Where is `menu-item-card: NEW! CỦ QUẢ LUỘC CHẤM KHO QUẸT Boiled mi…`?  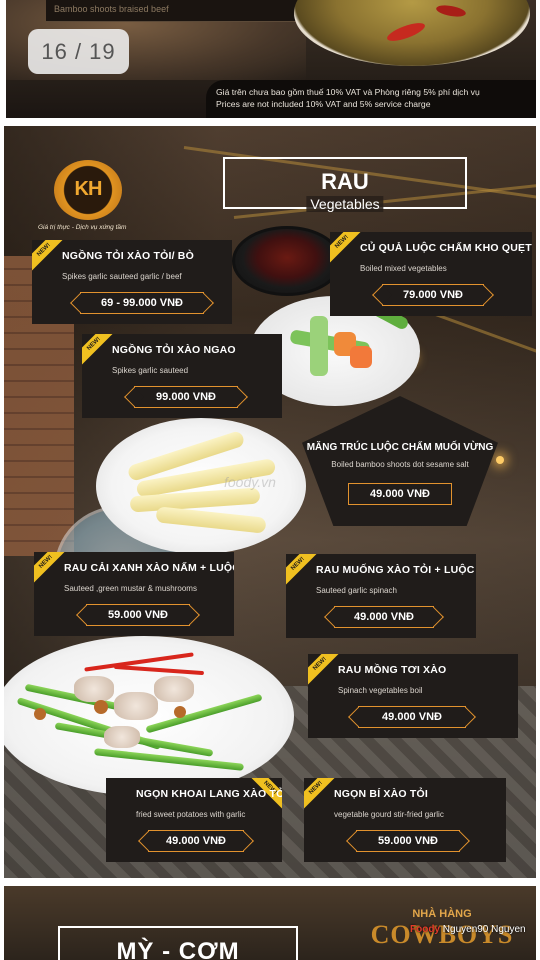 menu-item-card: NEW! CỦ QUẢ LUỘC CHẤM KHO QUẸT Boiled mi… is located at coordinates (431, 274).